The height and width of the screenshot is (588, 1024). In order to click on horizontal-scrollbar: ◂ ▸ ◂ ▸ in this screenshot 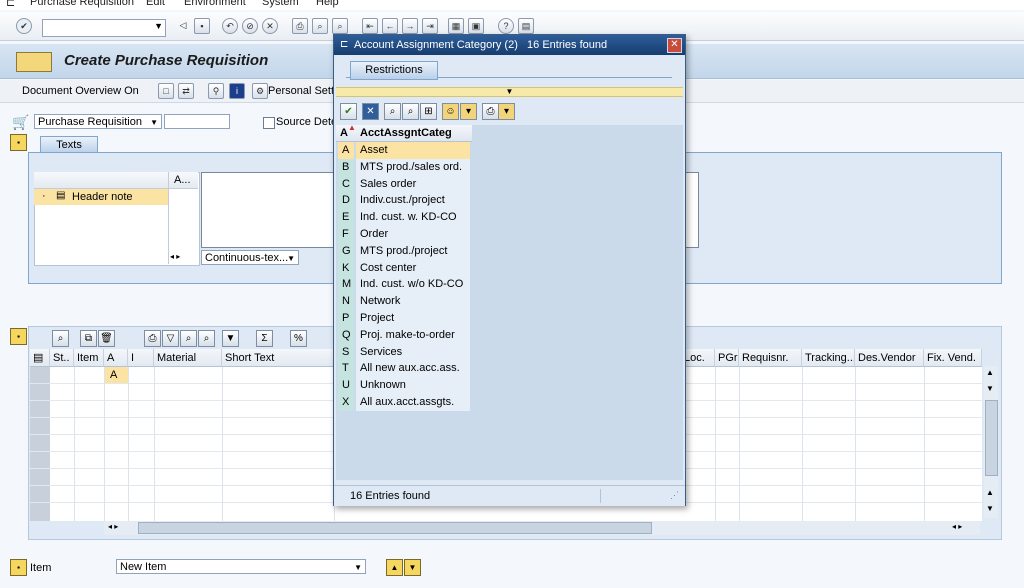, I will do `click(542, 528)`.